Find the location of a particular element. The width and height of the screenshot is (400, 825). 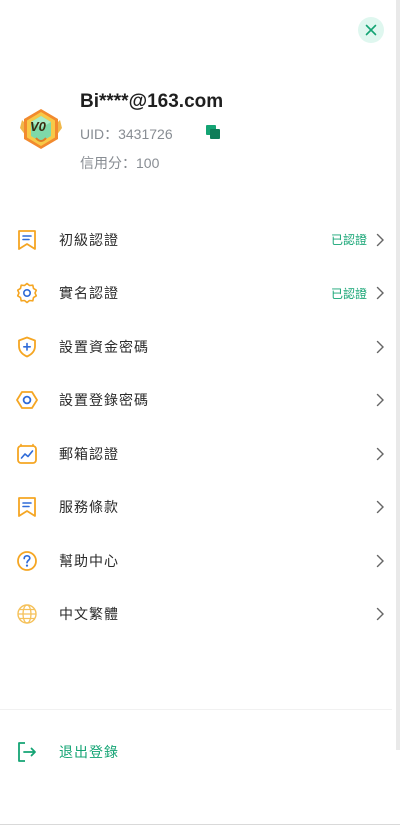

hexagon-icon is located at coordinates (27, 400).